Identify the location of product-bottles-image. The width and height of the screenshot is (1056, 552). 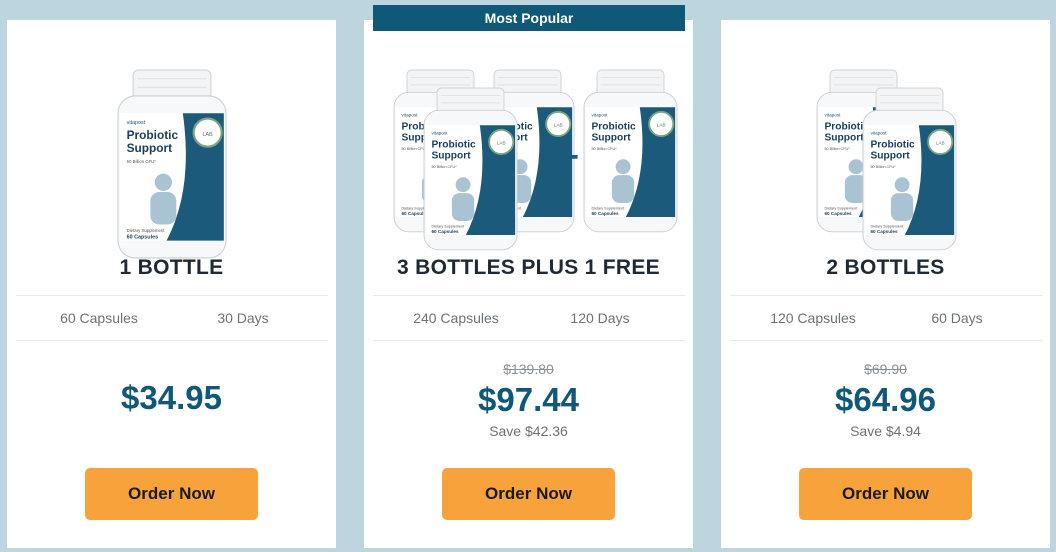
(886, 160).